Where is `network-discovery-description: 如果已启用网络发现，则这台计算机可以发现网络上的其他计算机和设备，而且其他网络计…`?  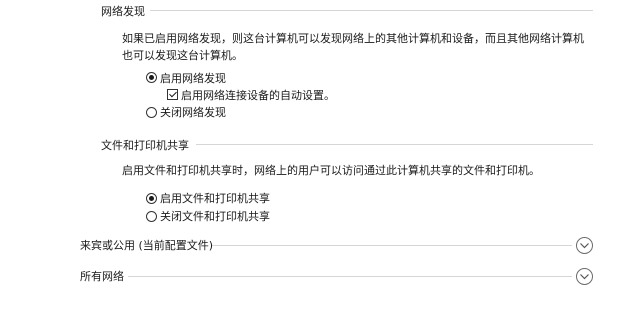 network-discovery-description: 如果已启用网络发现，则这台计算机可以发现网络上的其他计算机和设备，而且其他网络计… is located at coordinates (353, 47).